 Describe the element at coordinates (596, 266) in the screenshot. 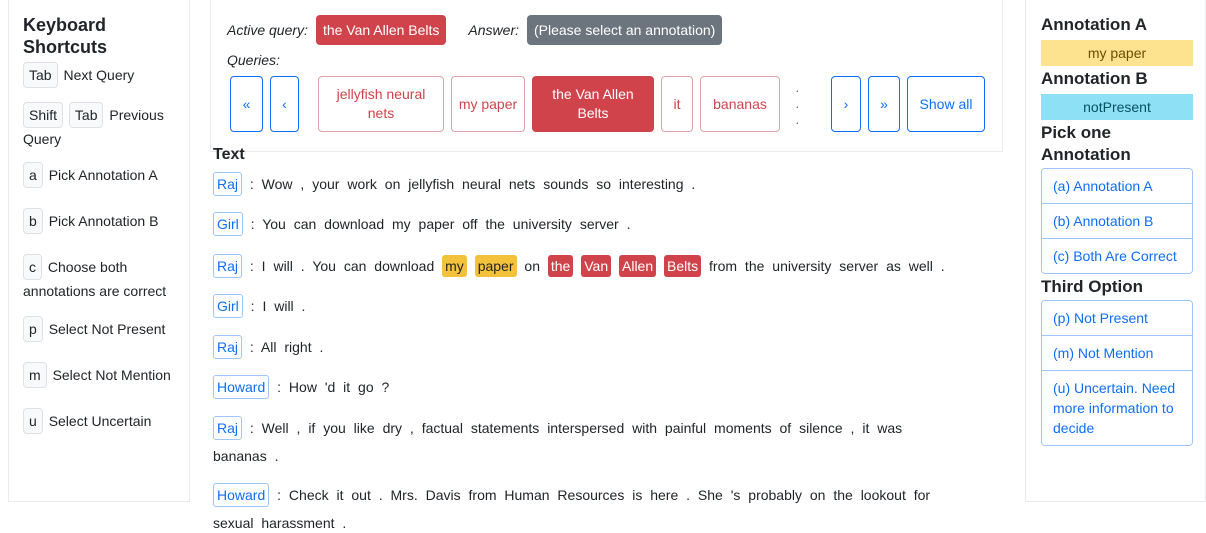

I see `mention-token-active-query: Van` at that location.